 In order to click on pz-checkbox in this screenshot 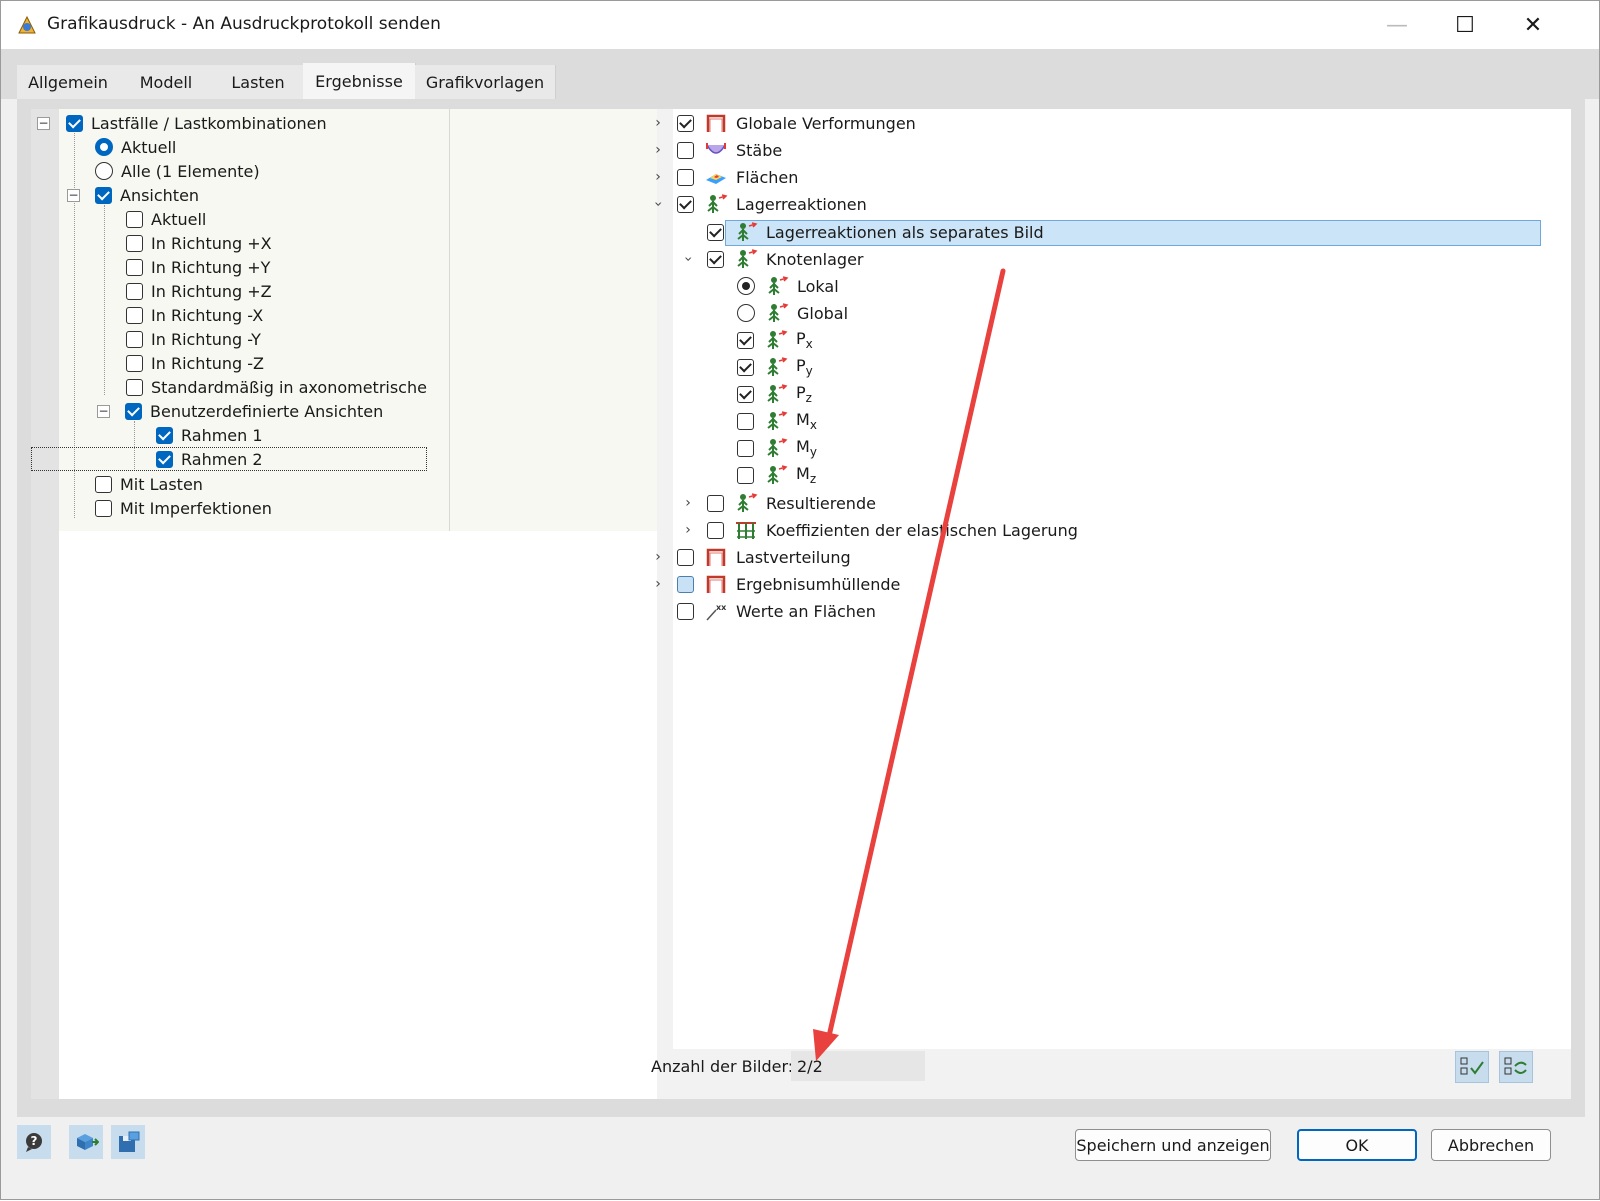, I will do `click(745, 394)`.